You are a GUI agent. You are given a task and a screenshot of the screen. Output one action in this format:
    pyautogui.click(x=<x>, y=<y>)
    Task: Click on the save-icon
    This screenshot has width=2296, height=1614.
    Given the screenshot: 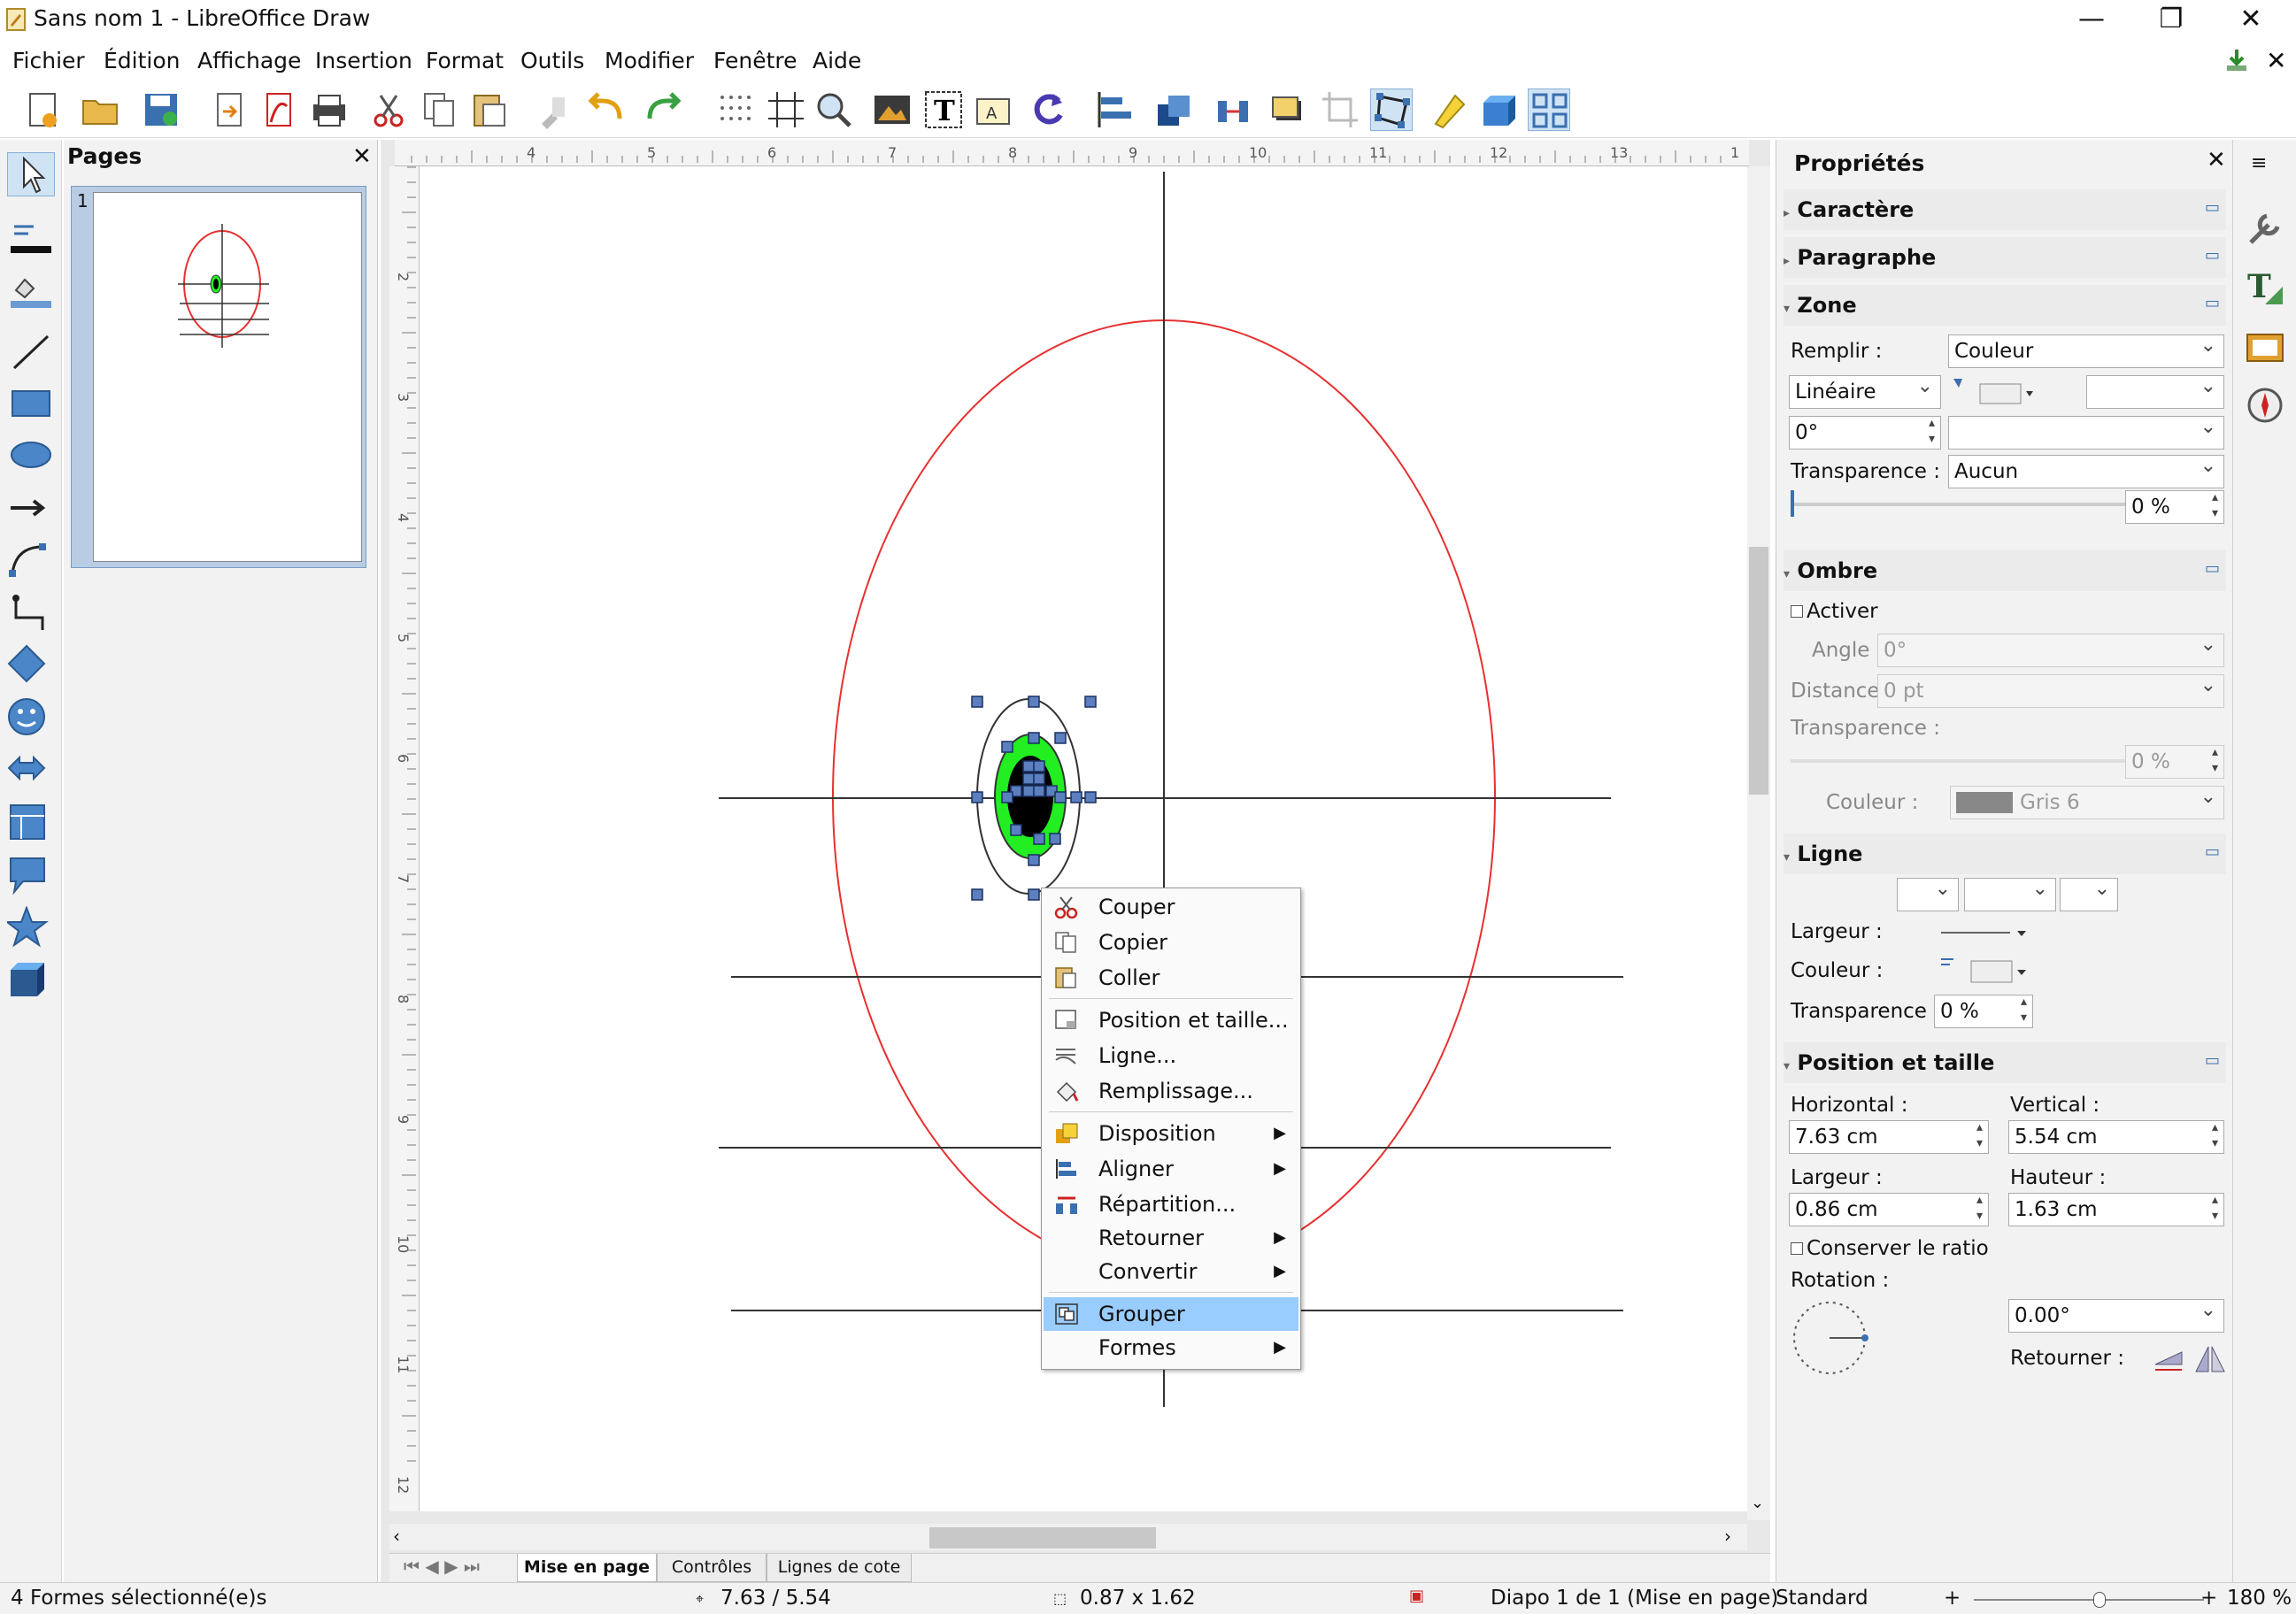 What is the action you would take?
    pyautogui.click(x=161, y=109)
    